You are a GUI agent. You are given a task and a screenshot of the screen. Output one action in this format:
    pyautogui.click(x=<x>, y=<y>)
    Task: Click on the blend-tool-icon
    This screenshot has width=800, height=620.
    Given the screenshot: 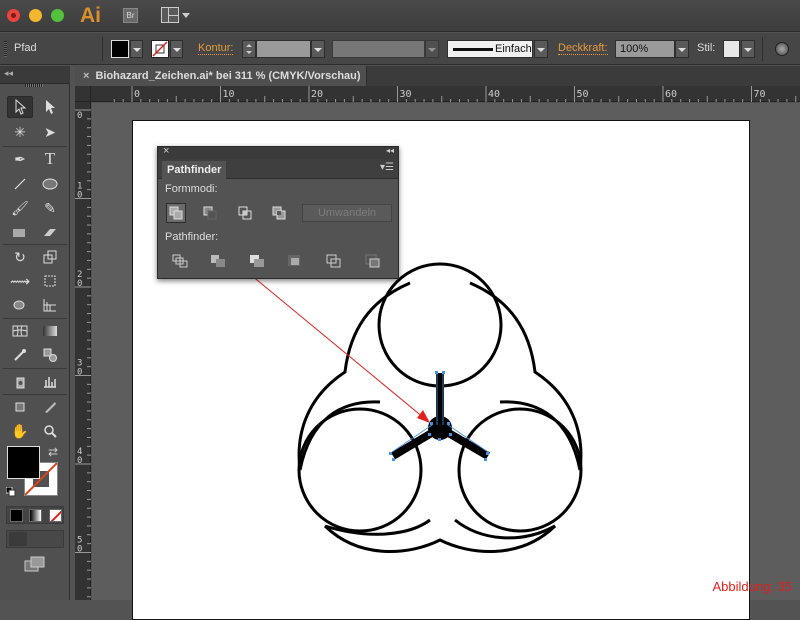 What is the action you would take?
    pyautogui.click(x=50, y=355)
    